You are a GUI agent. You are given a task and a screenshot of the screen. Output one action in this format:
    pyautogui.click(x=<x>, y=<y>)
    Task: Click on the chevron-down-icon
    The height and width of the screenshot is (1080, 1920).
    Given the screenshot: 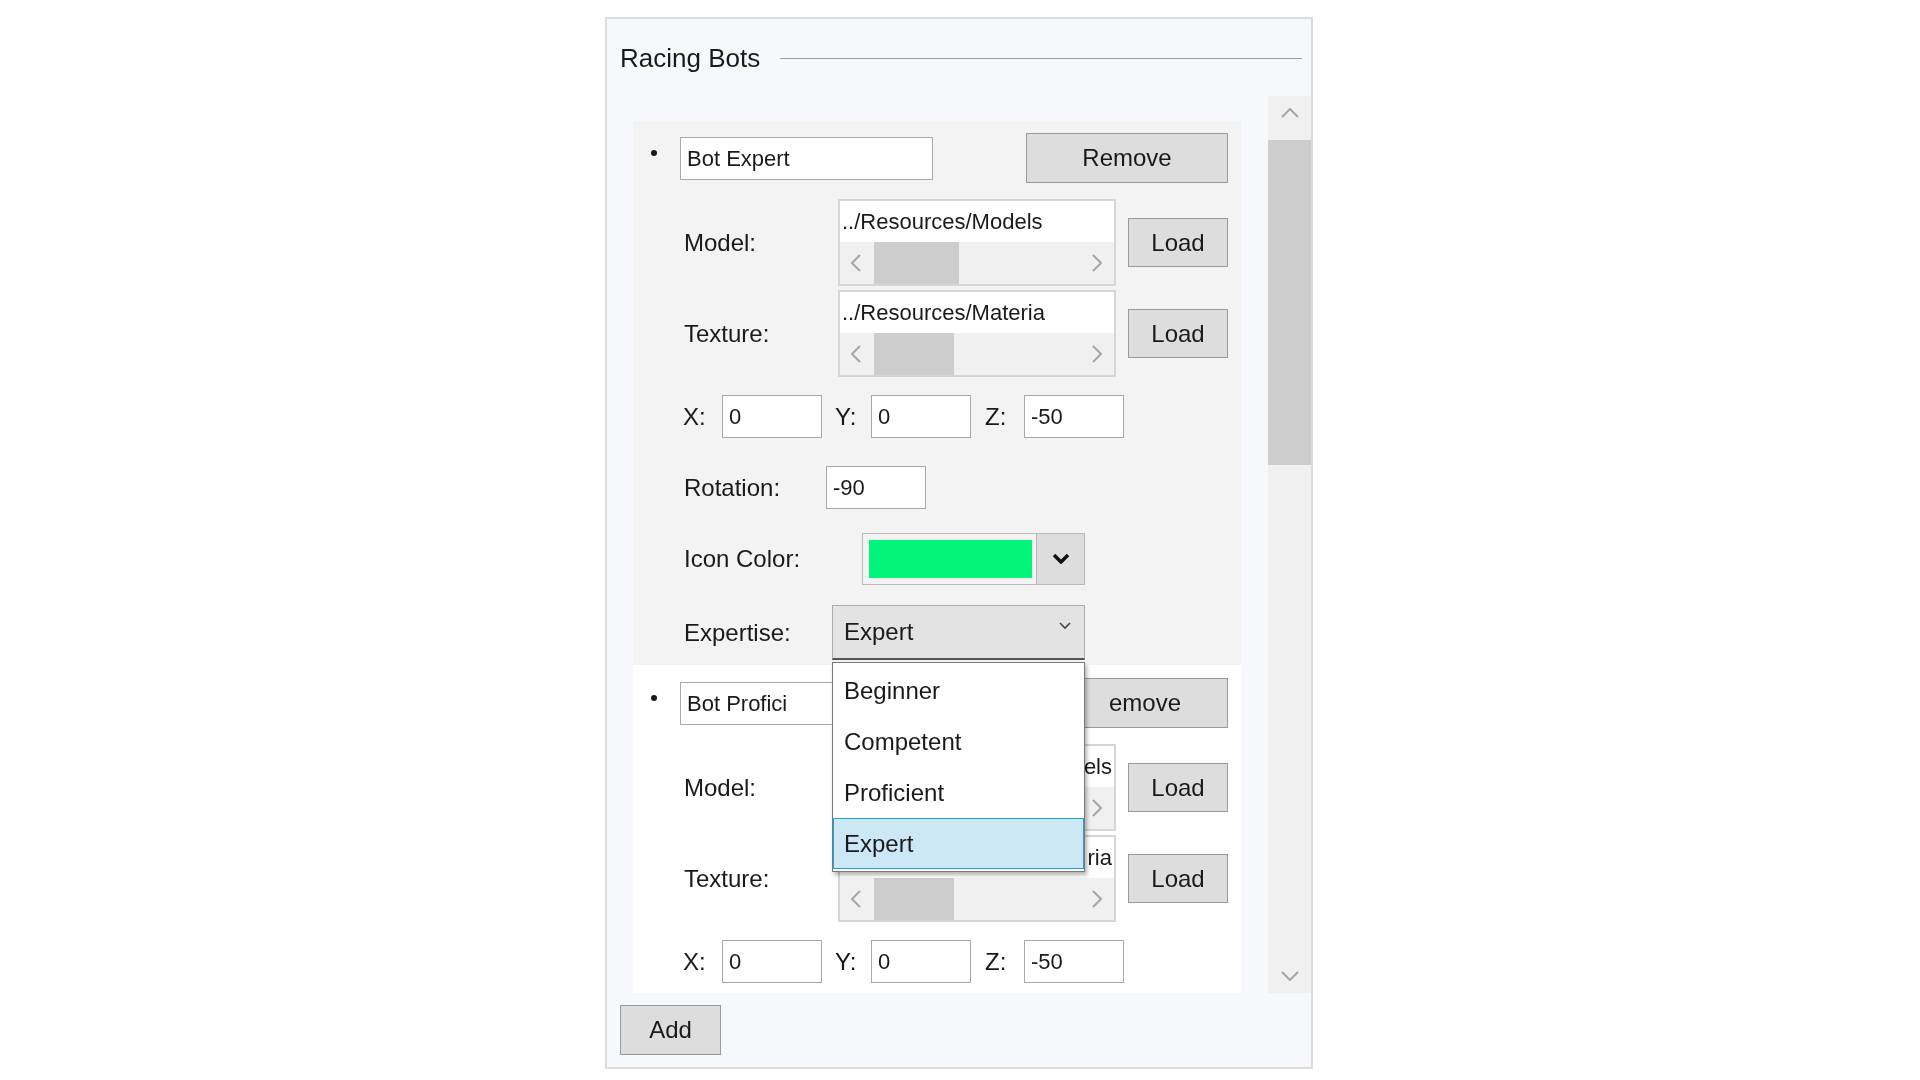 What is the action you would take?
    pyautogui.click(x=1065, y=626)
    